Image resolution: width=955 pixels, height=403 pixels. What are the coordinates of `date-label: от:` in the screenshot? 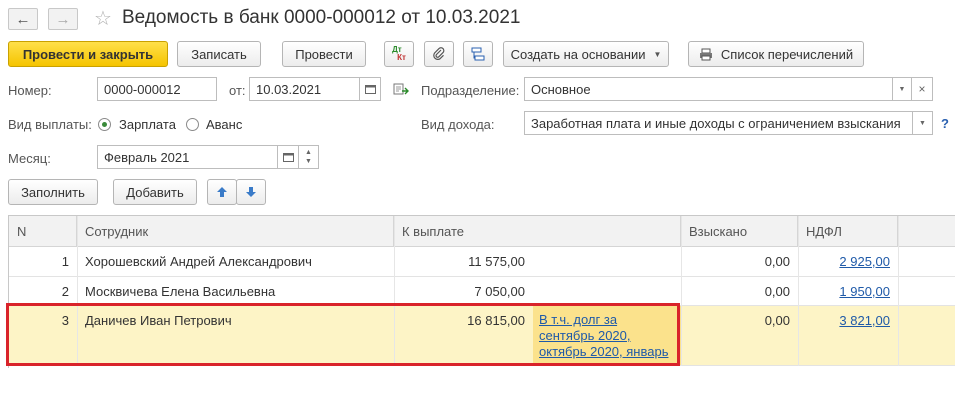 It's located at (237, 90).